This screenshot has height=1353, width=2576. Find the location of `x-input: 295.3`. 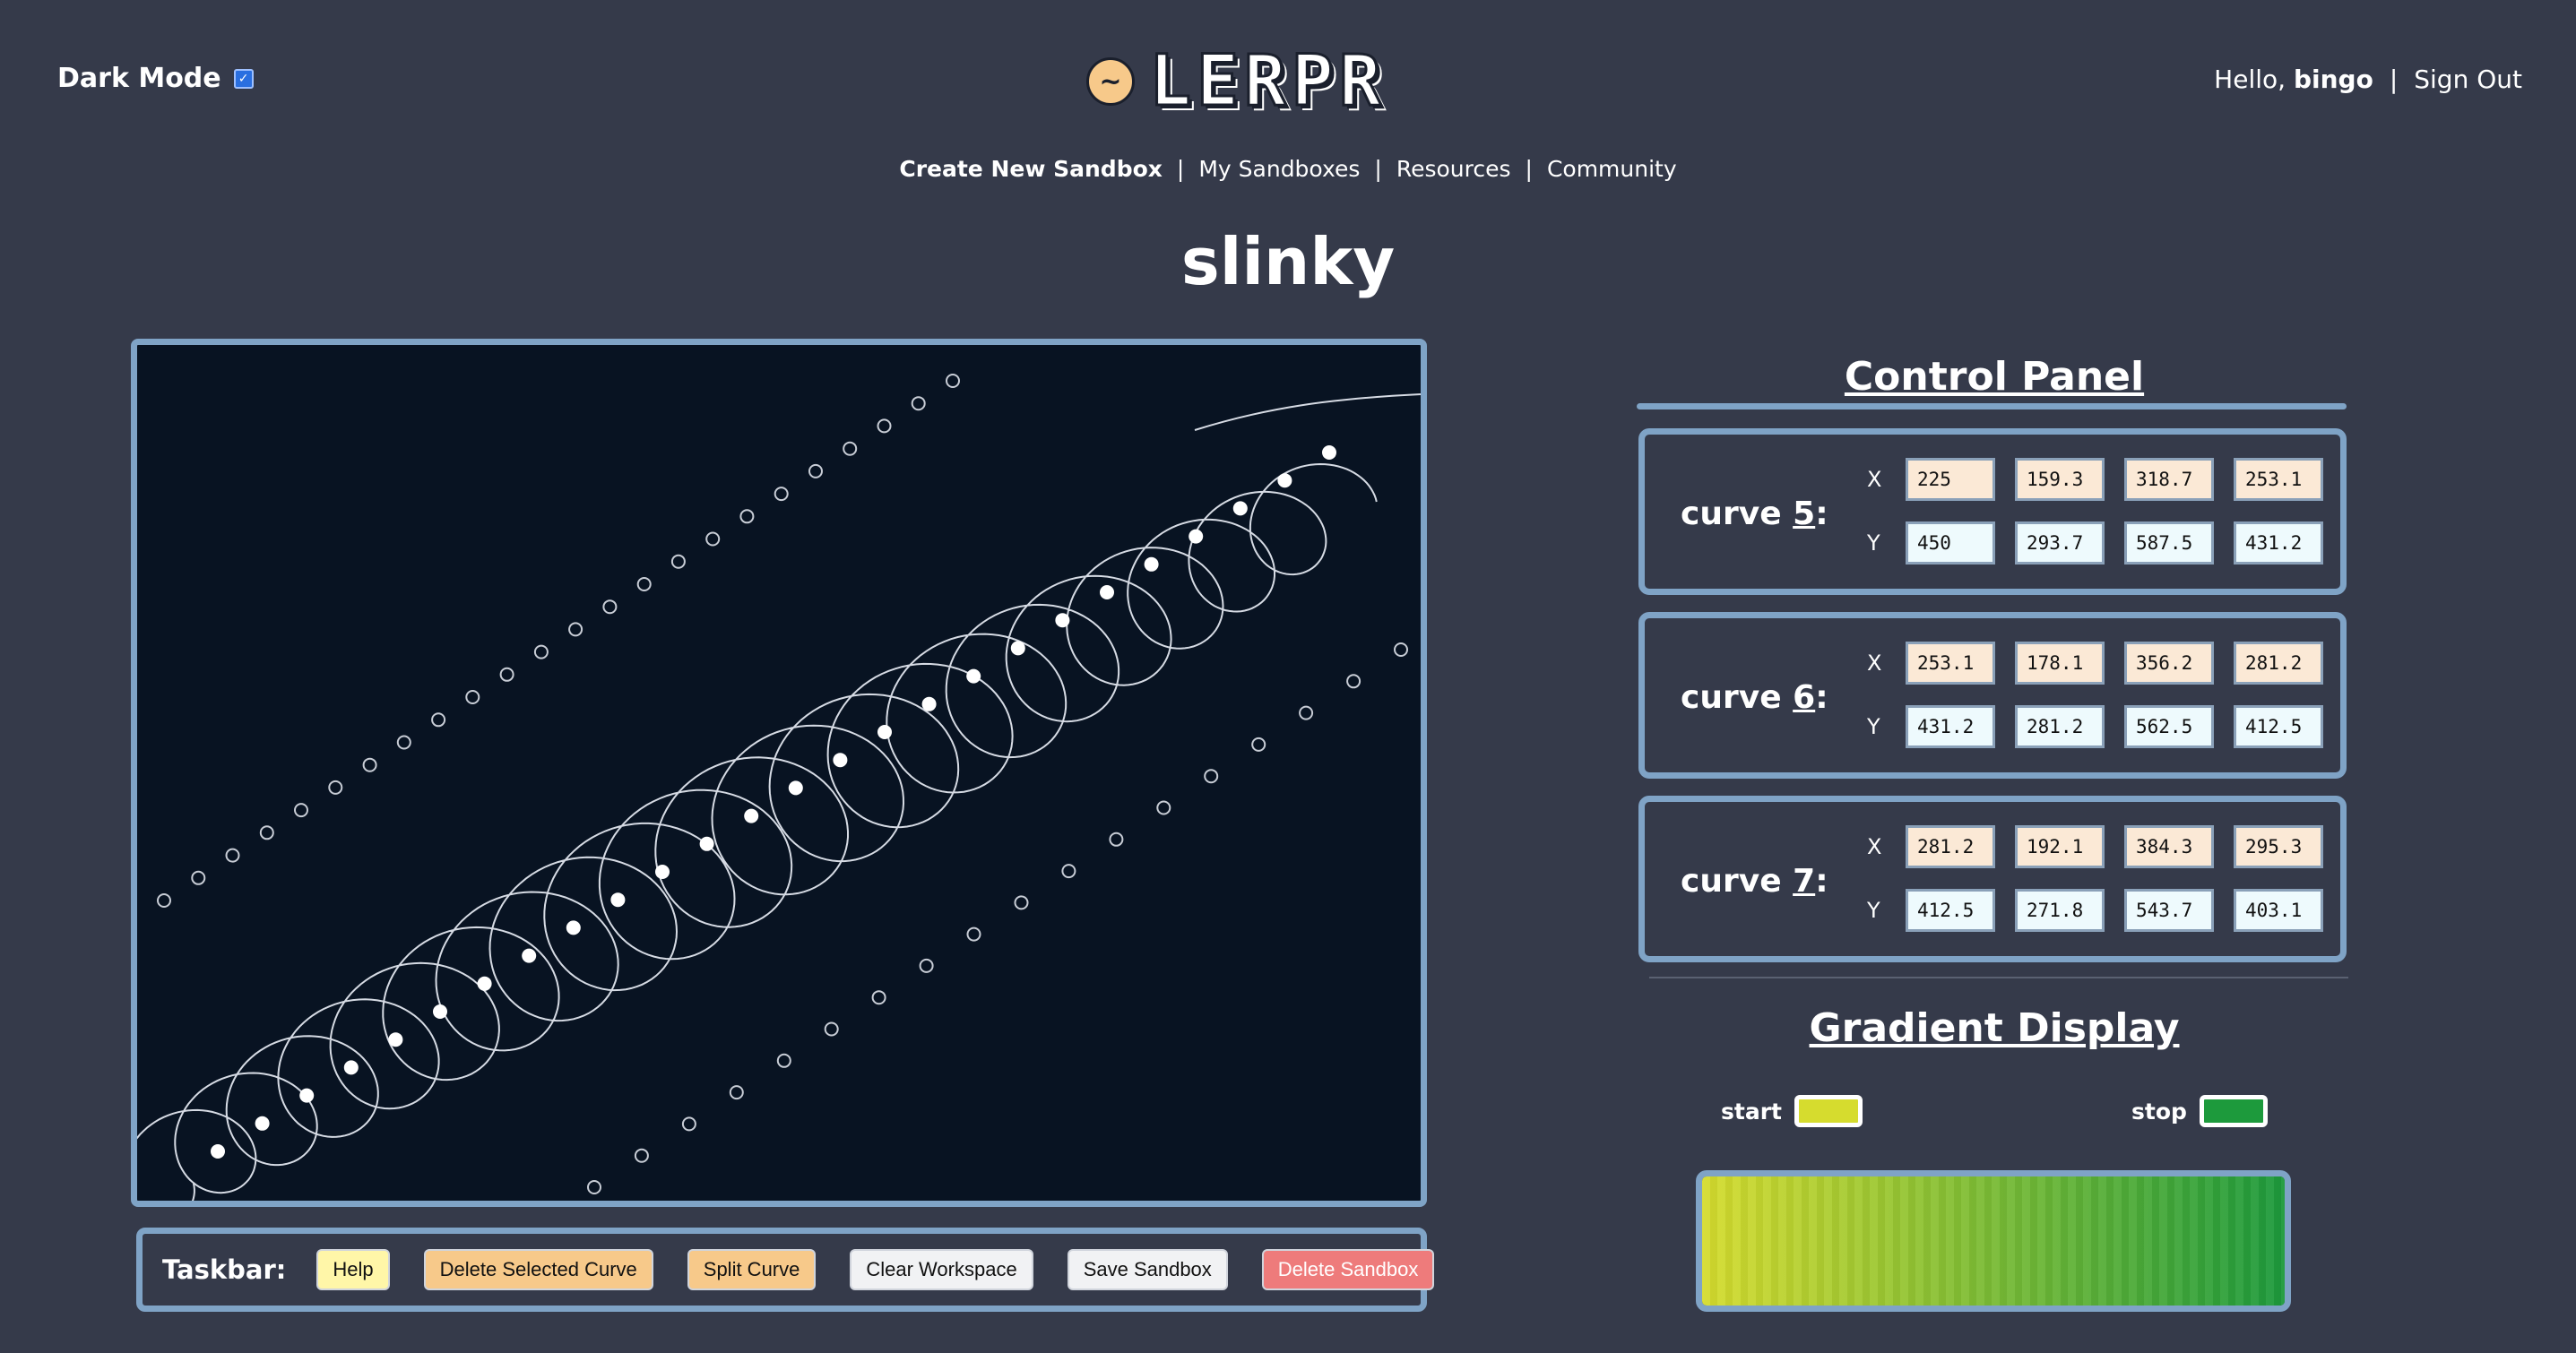

x-input: 295.3 is located at coordinates (2278, 846).